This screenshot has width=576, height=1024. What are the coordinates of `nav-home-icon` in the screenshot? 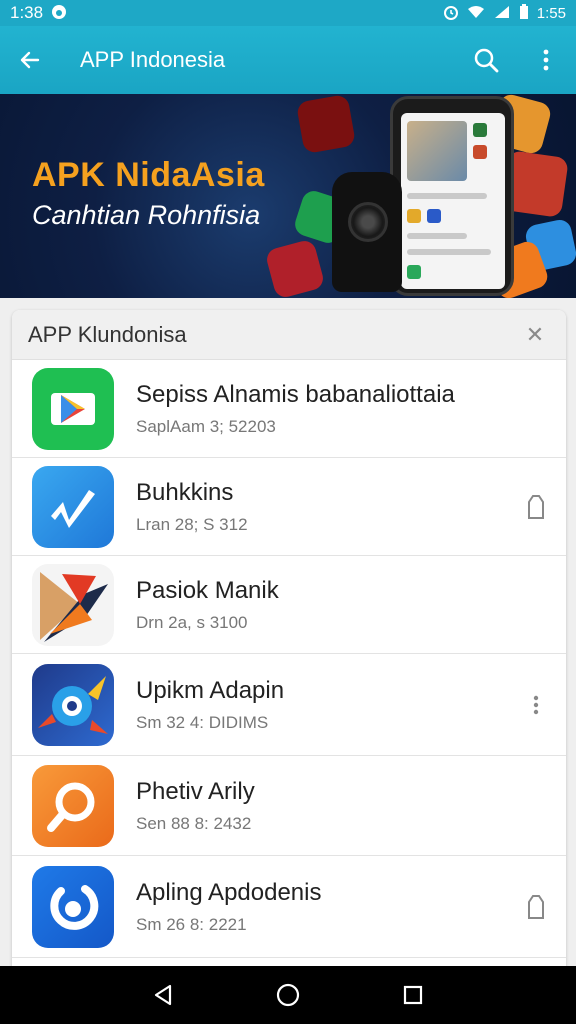 It's located at (288, 995).